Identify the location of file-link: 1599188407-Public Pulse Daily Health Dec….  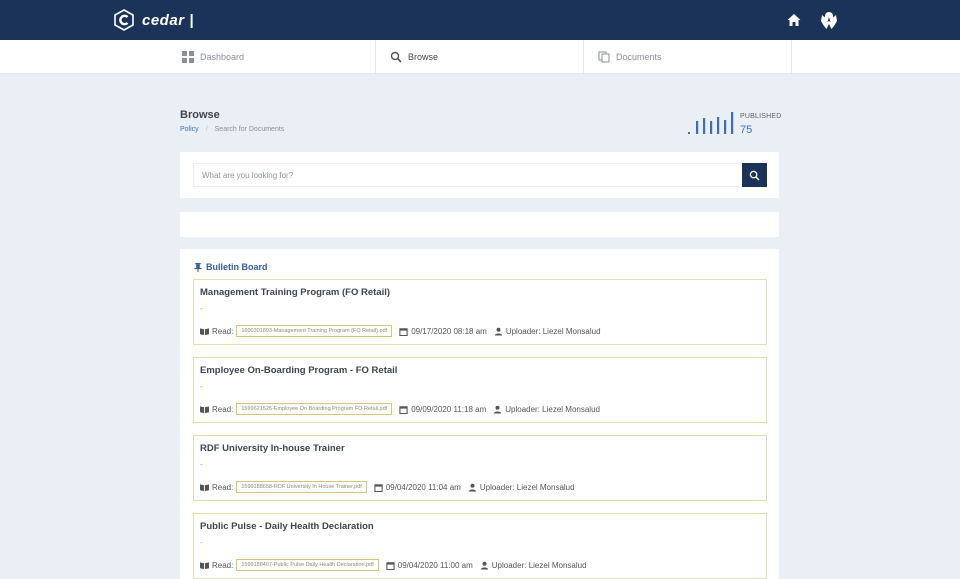
(307, 565).